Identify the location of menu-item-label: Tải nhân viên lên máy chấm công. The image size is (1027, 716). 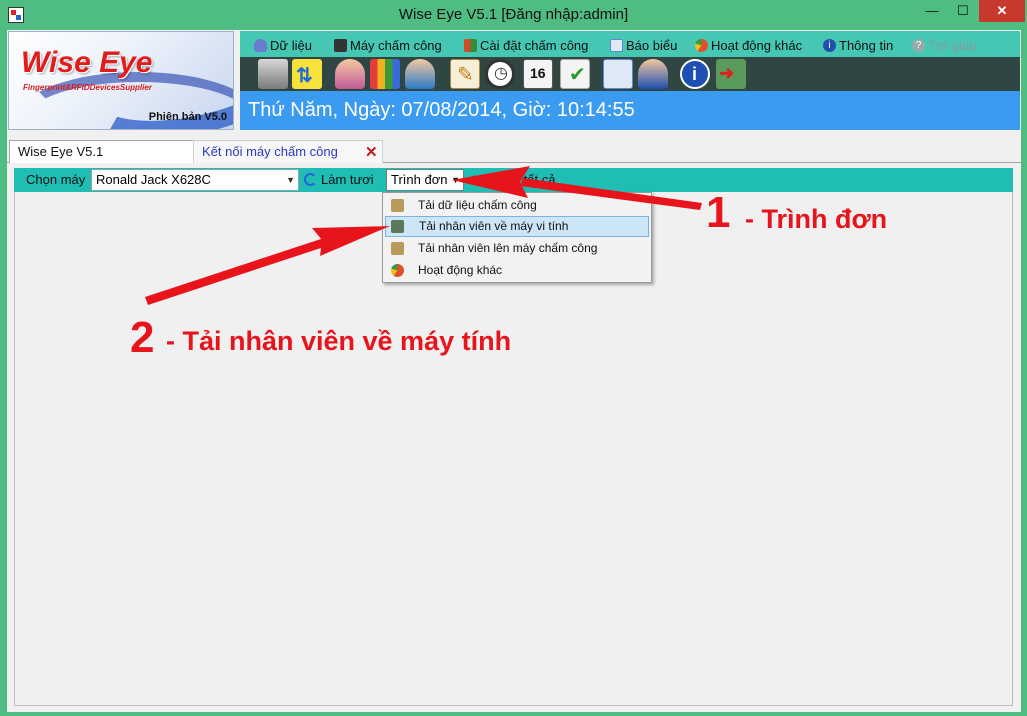
(508, 248).